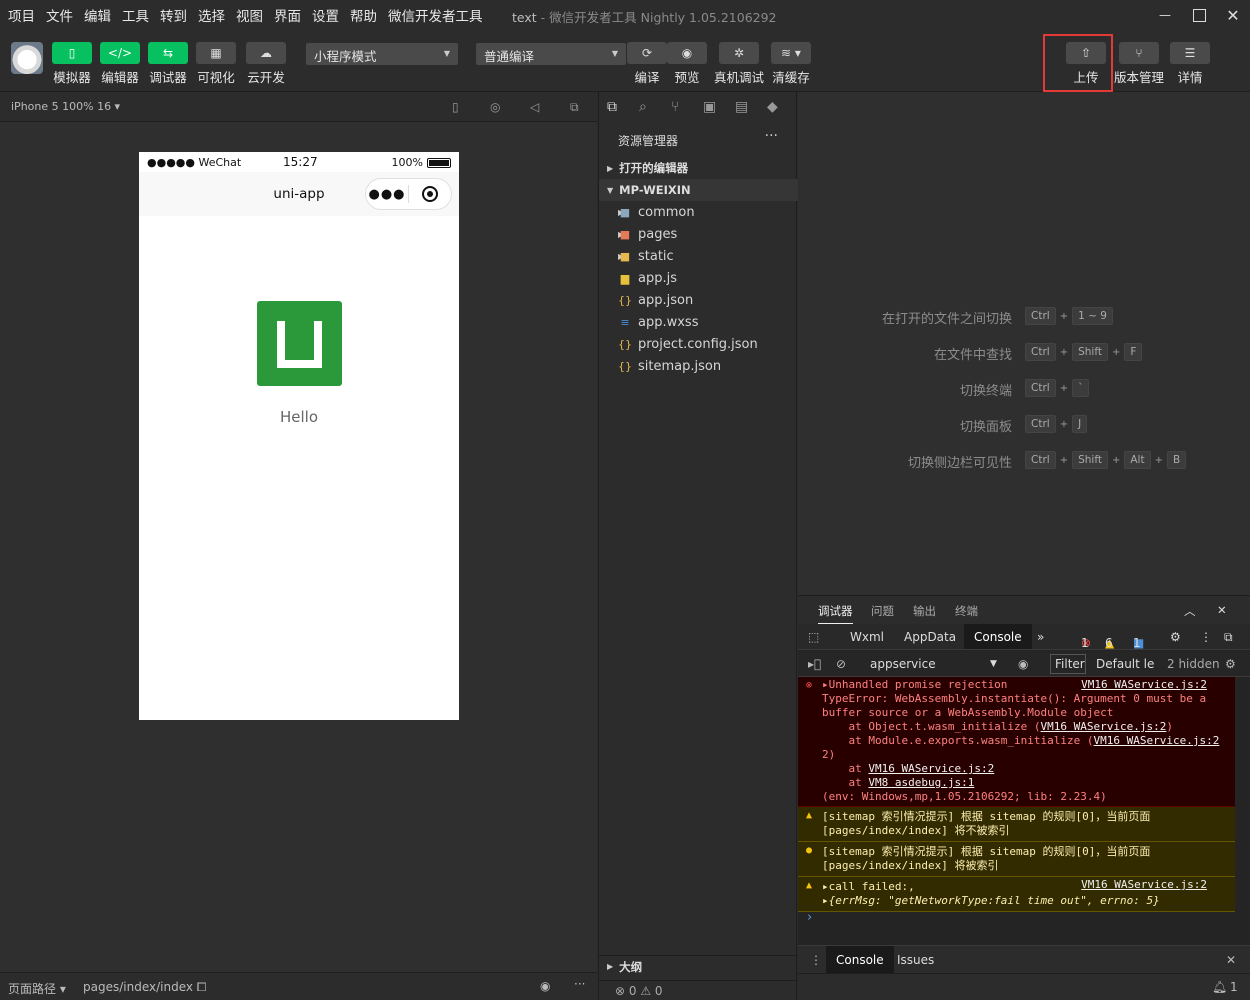 This screenshot has width=1250, height=1000. What do you see at coordinates (643, 107) in the screenshot?
I see `search-icon: ⌕` at bounding box center [643, 107].